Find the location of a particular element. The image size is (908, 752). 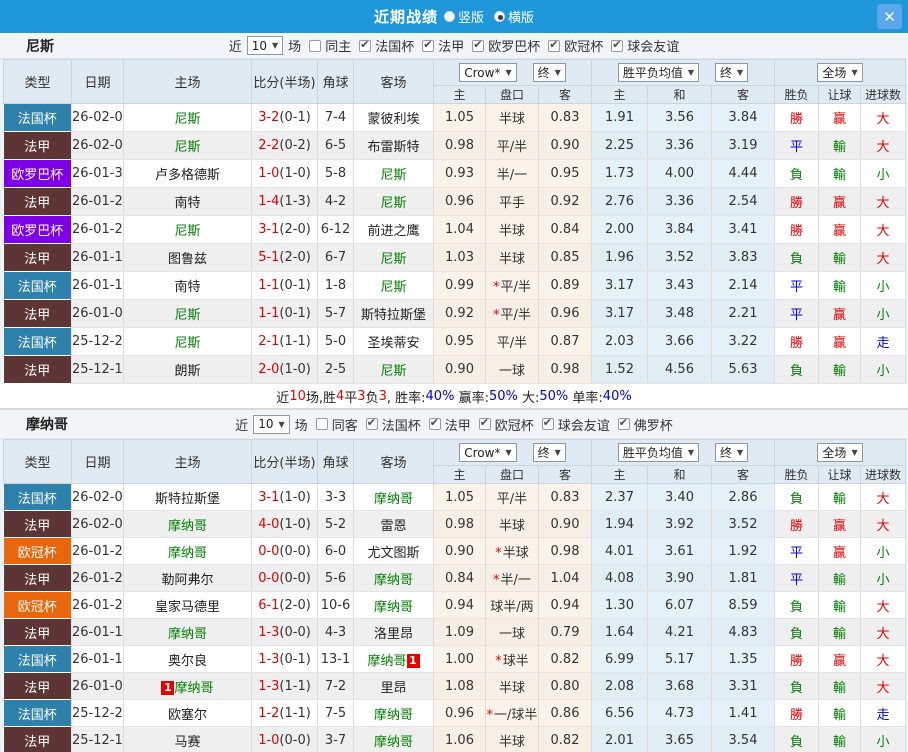

fulltime-score: 6-1 is located at coordinates (269, 605).